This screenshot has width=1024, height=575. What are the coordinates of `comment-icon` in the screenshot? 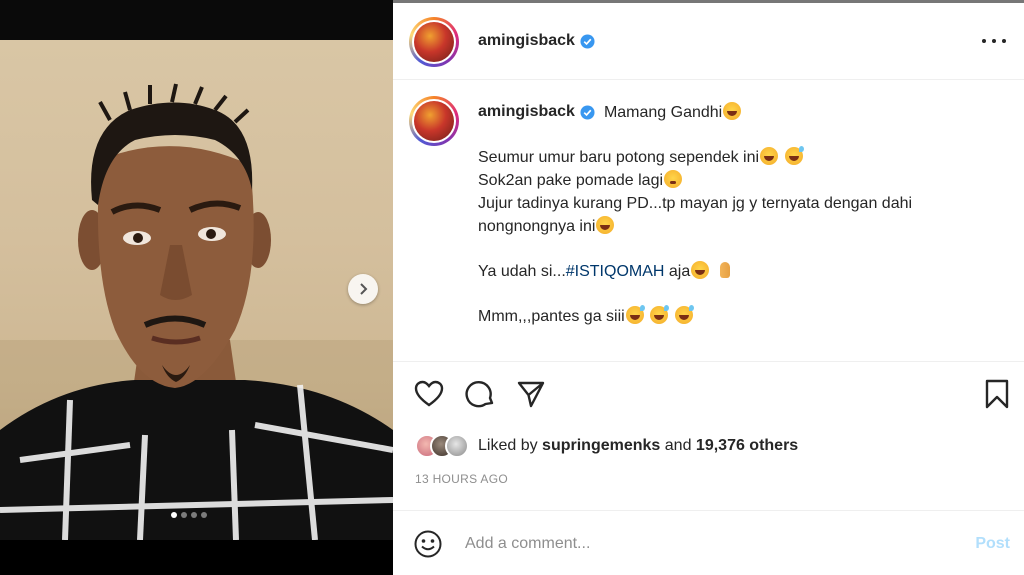 It's located at (481, 394).